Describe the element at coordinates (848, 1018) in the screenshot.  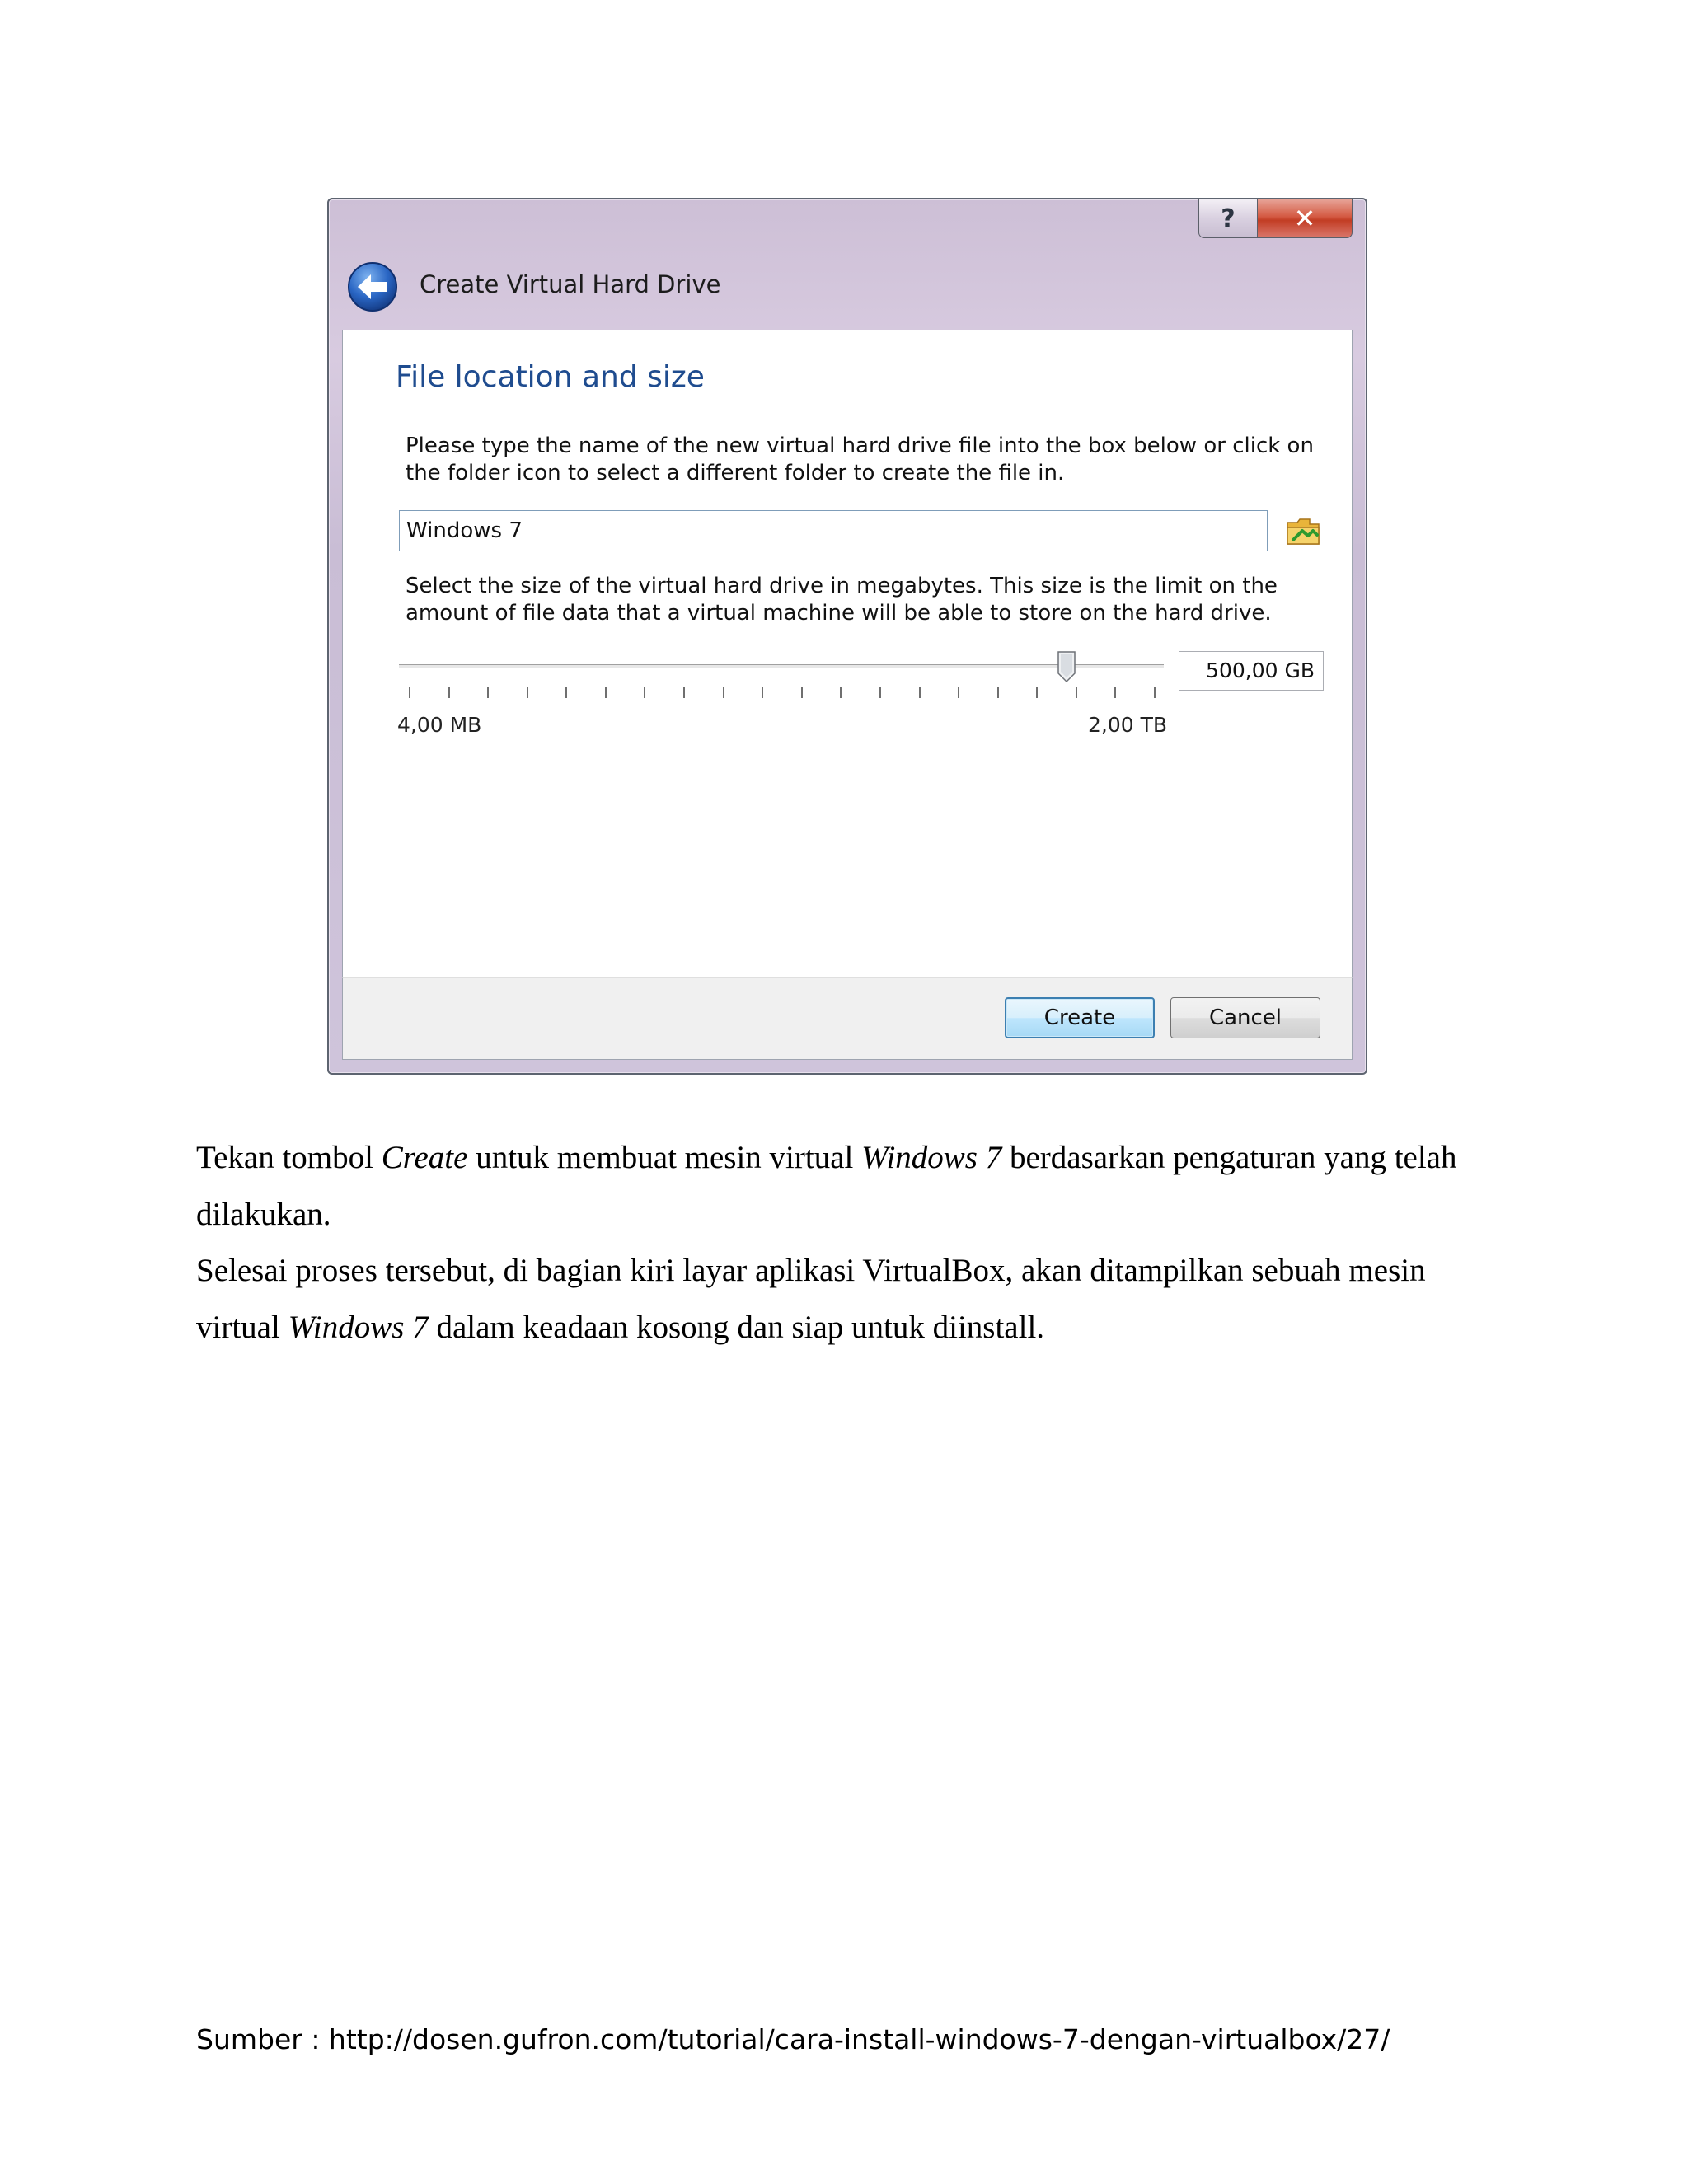
I see `dialog-footer: Create Cancel` at that location.